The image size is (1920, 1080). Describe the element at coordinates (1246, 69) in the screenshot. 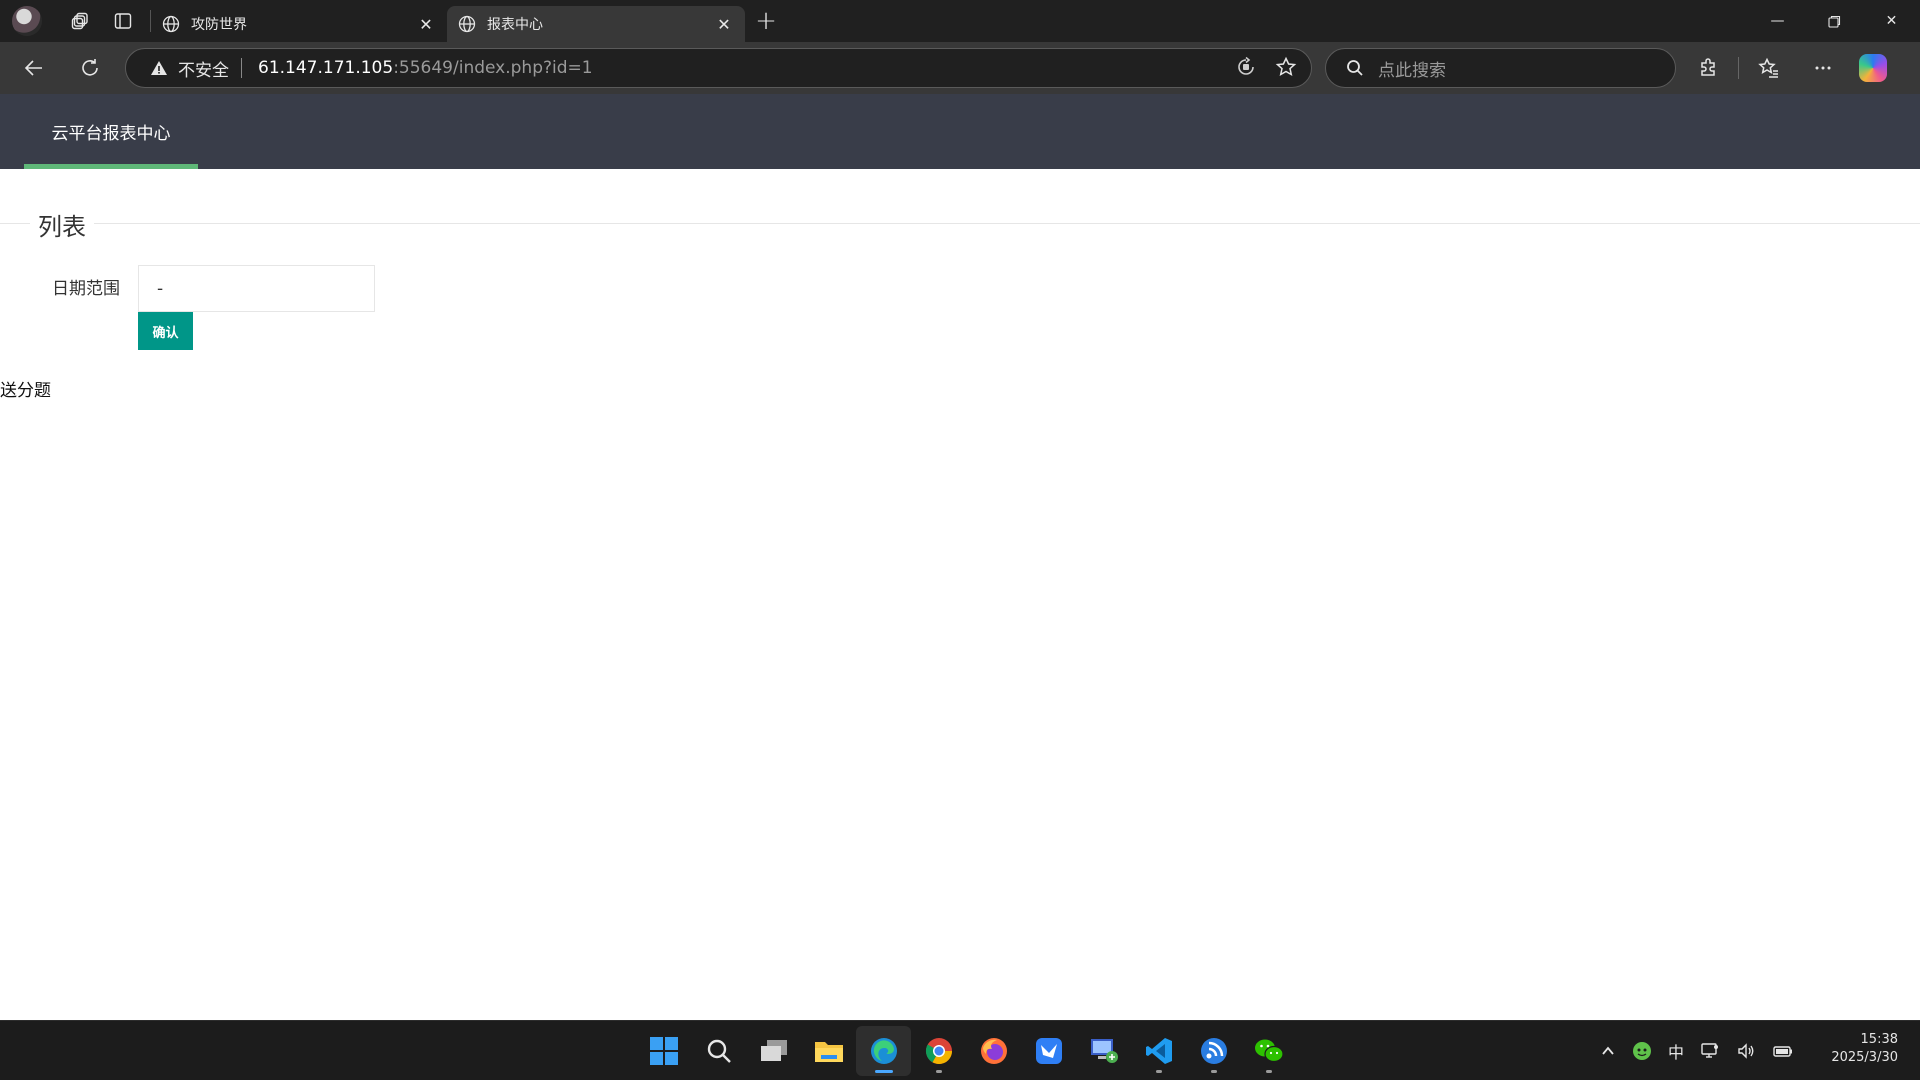

I see `read-aloud-icon` at that location.